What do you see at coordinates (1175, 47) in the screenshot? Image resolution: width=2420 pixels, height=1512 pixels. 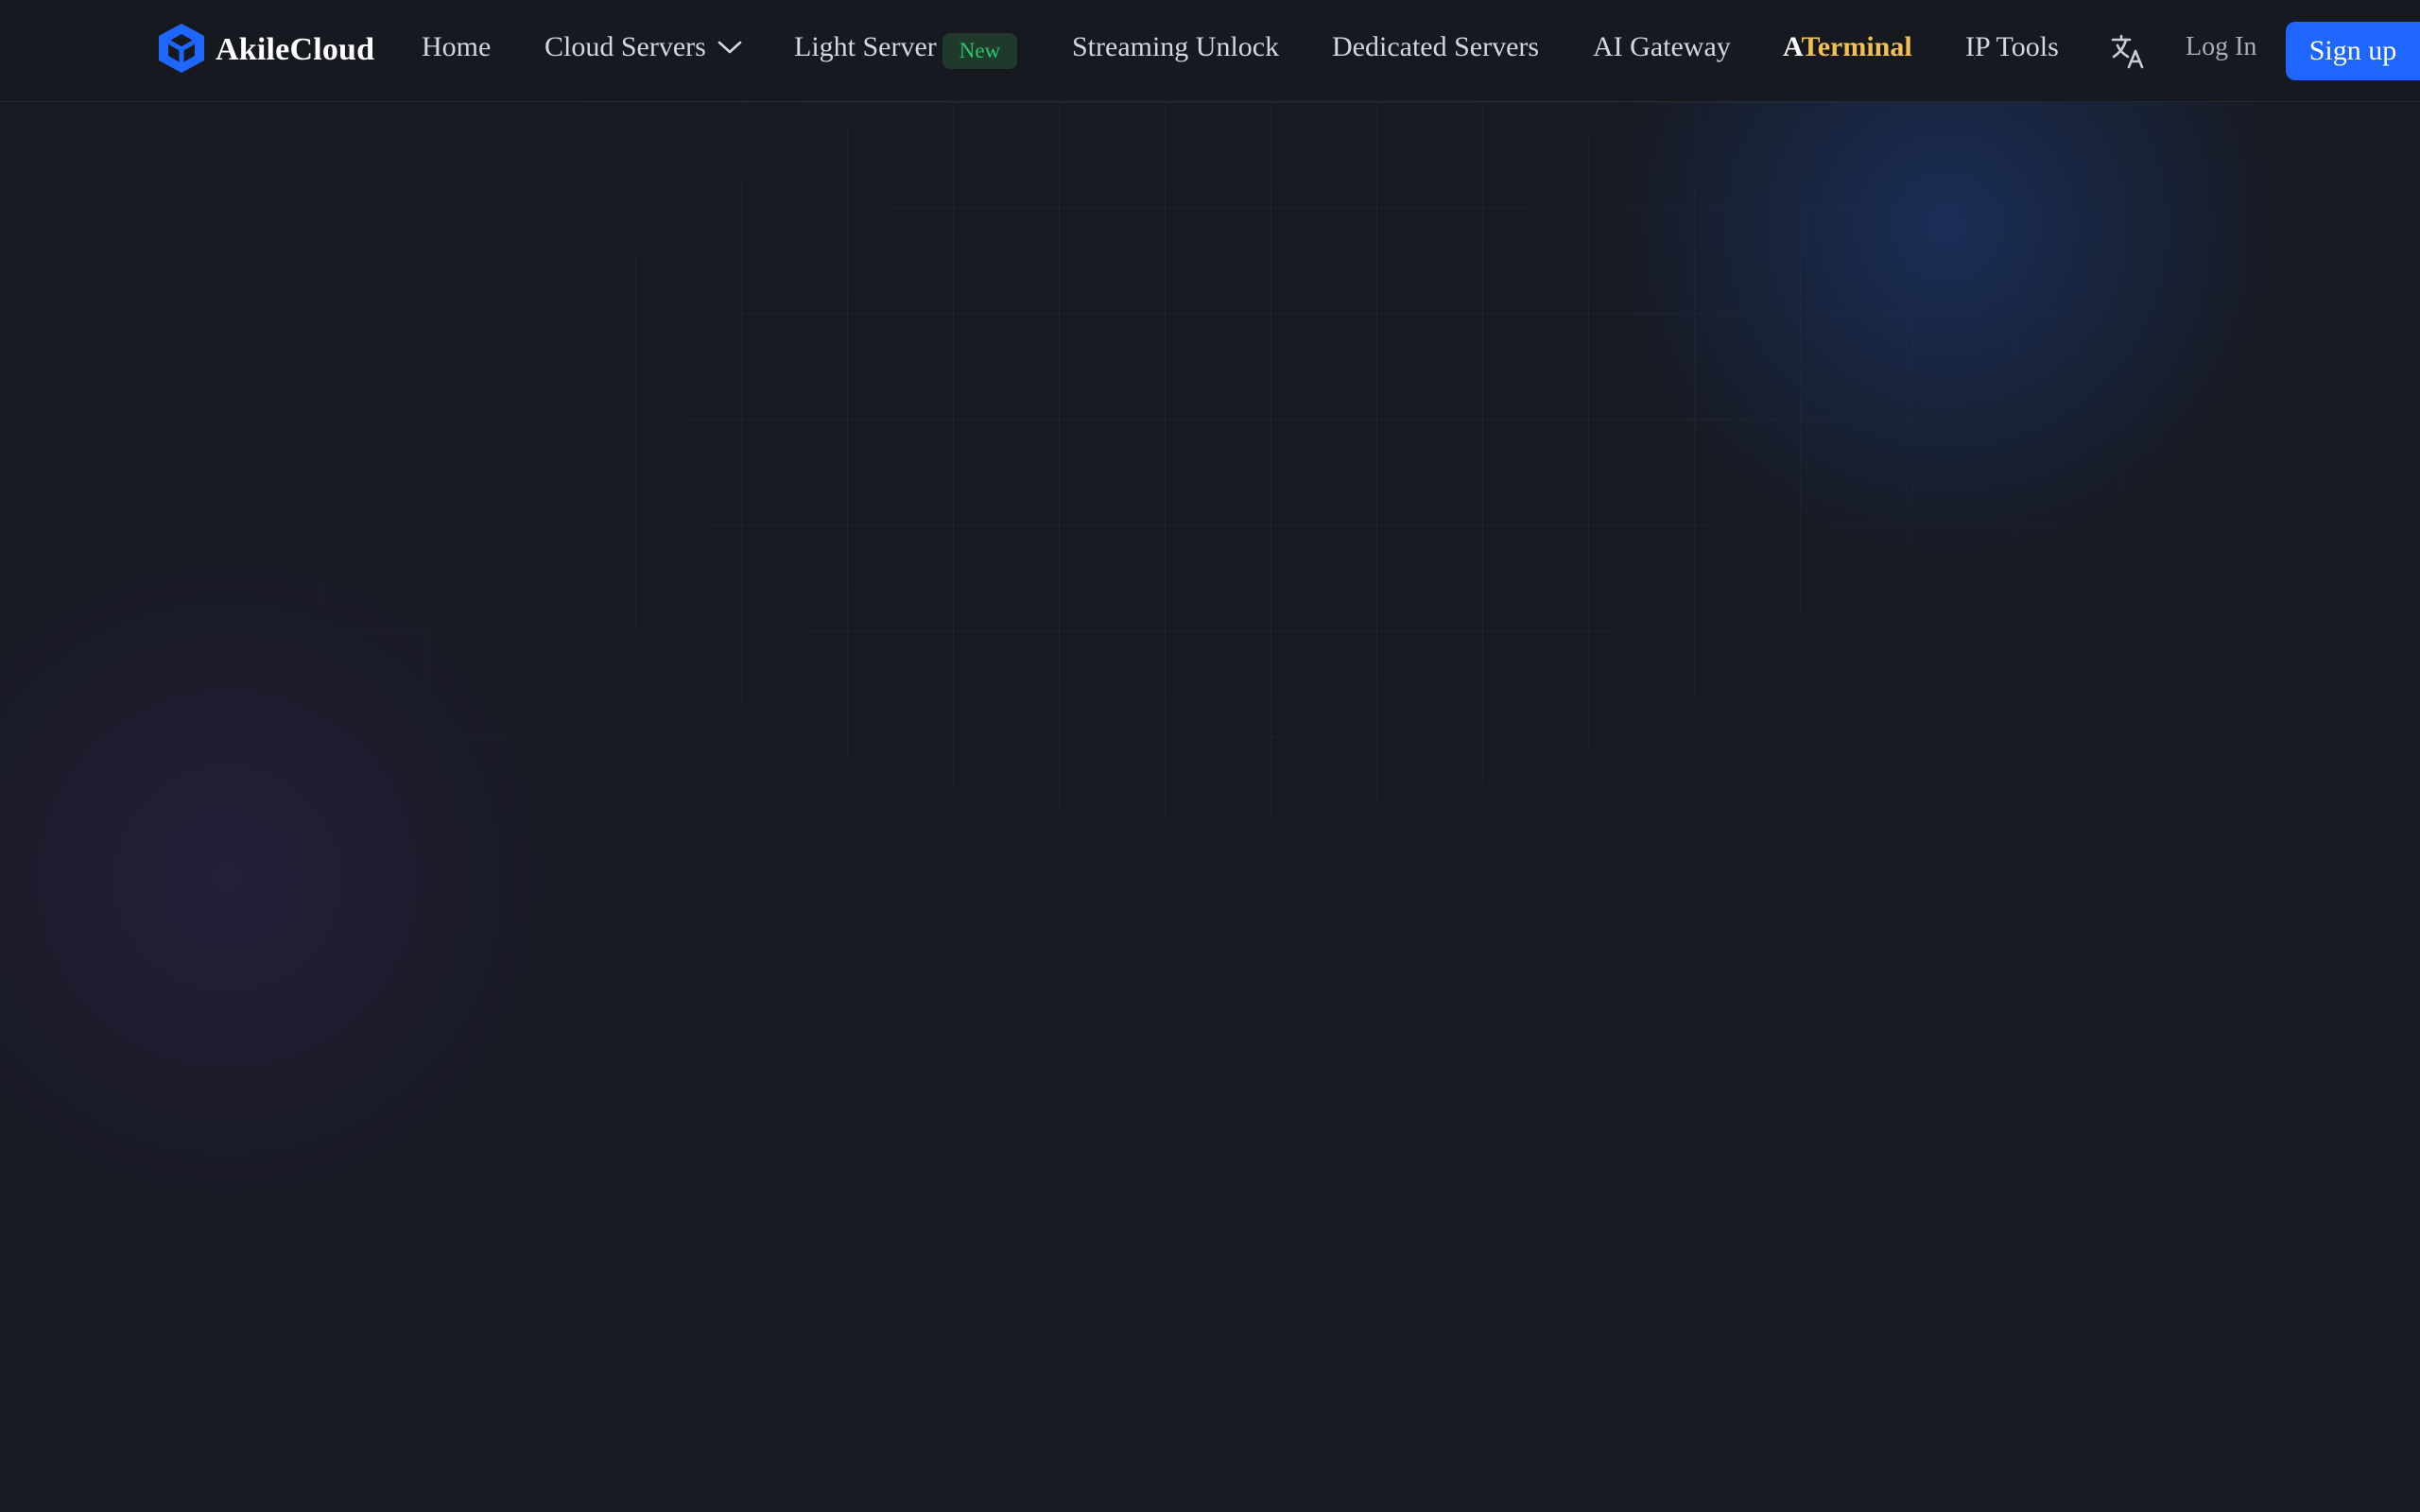 I see `nav-streaming-unlock: Streaming Unlock` at bounding box center [1175, 47].